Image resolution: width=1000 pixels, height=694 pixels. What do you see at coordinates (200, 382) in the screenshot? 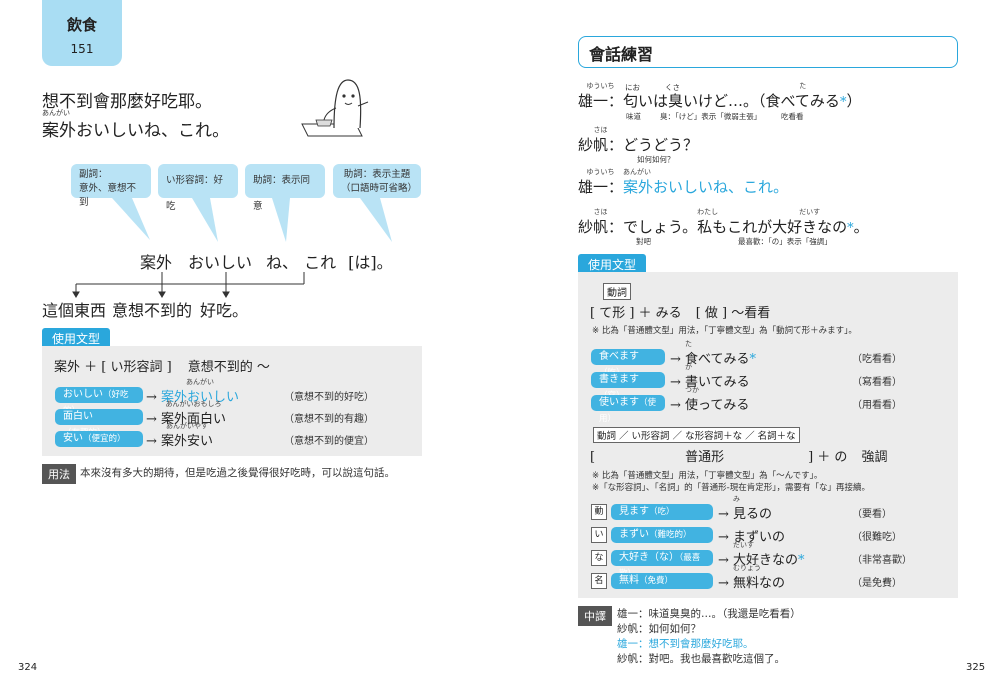
I see `result-ruby: あんがい` at bounding box center [200, 382].